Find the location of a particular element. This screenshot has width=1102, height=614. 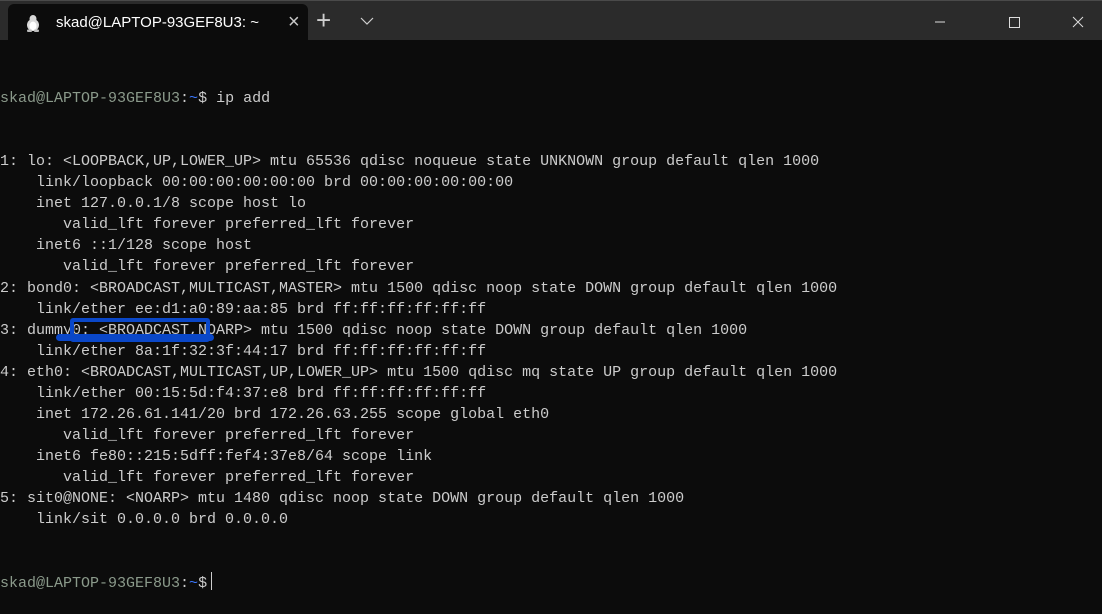

output-line: link/sit 0.0.0.0 brd 0.0.0.0 is located at coordinates (144, 520).